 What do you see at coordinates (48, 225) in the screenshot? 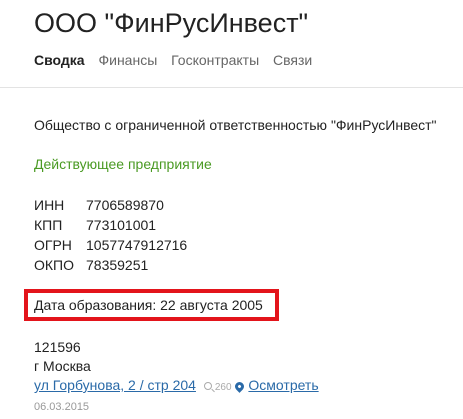
I see `code-label: КПП` at bounding box center [48, 225].